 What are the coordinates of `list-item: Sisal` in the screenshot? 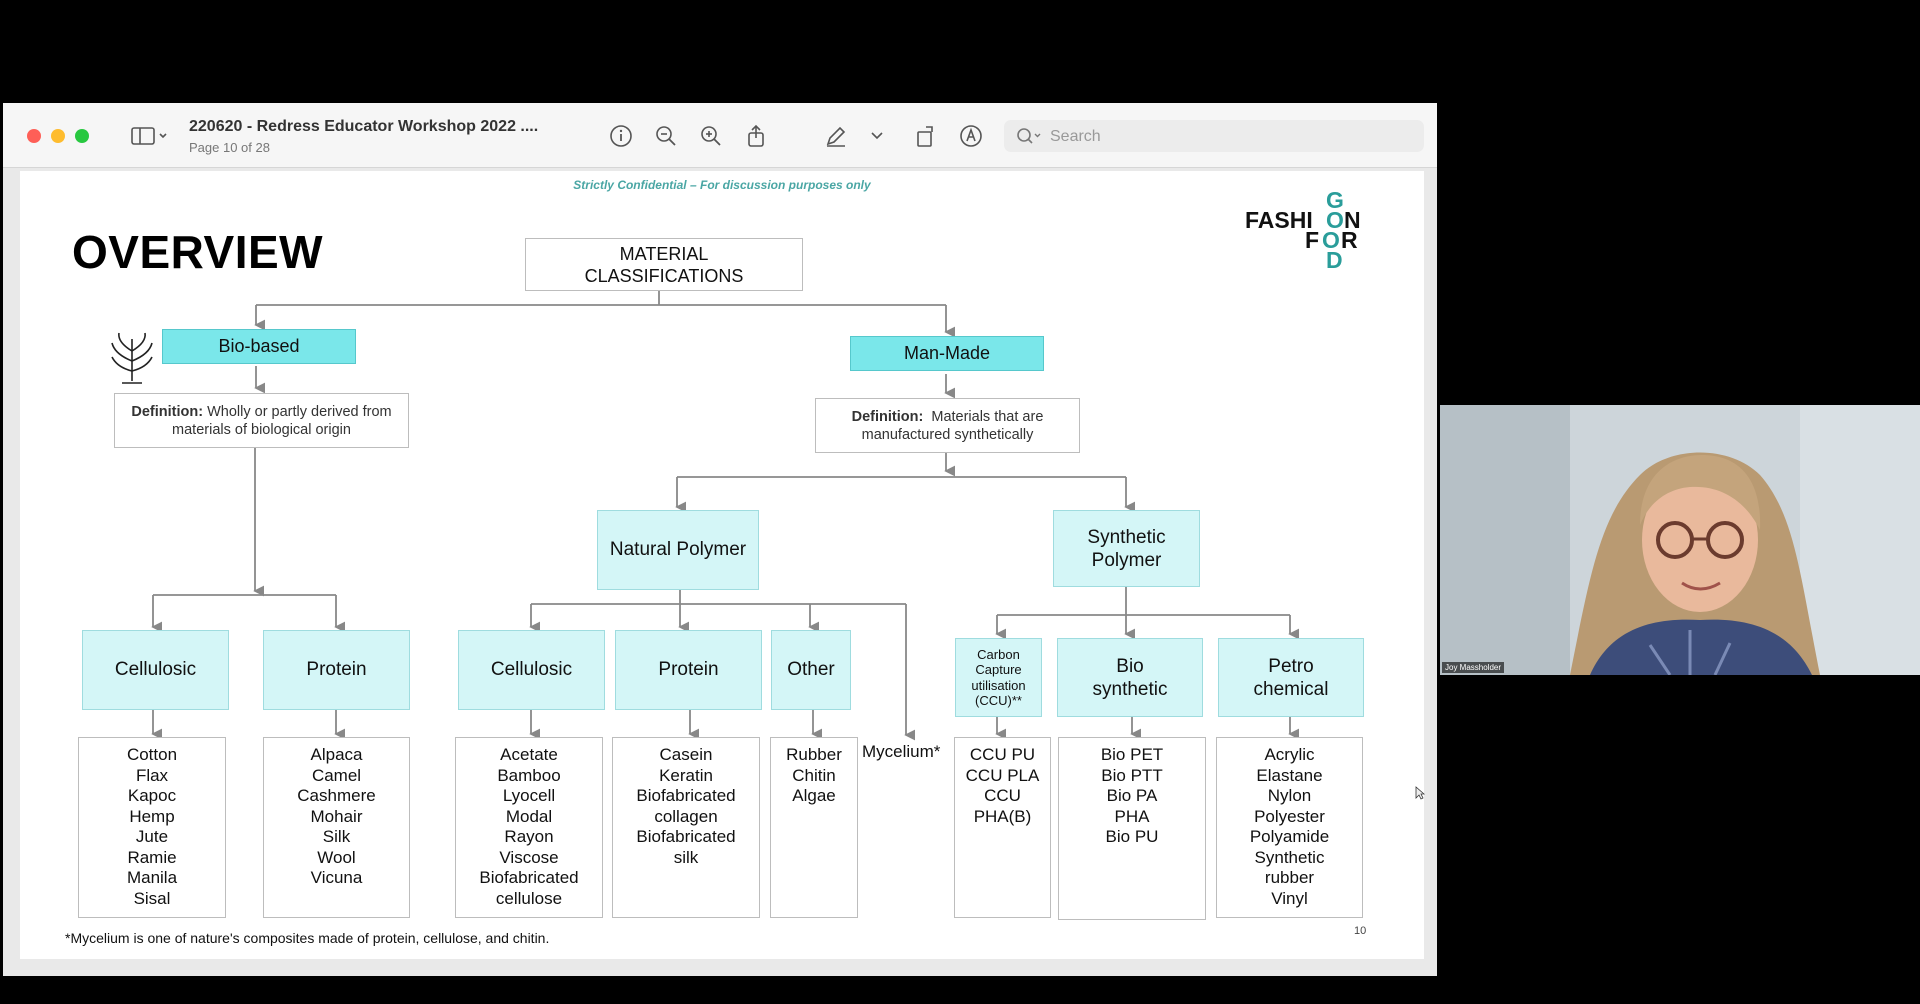 It's located at (152, 898).